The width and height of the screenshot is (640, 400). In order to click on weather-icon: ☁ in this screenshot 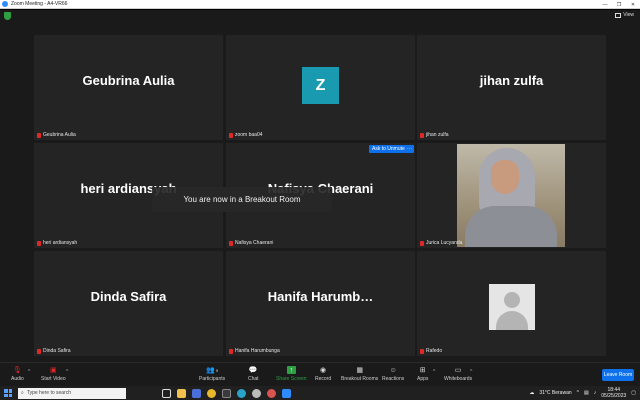, I will do `click(531, 393)`.